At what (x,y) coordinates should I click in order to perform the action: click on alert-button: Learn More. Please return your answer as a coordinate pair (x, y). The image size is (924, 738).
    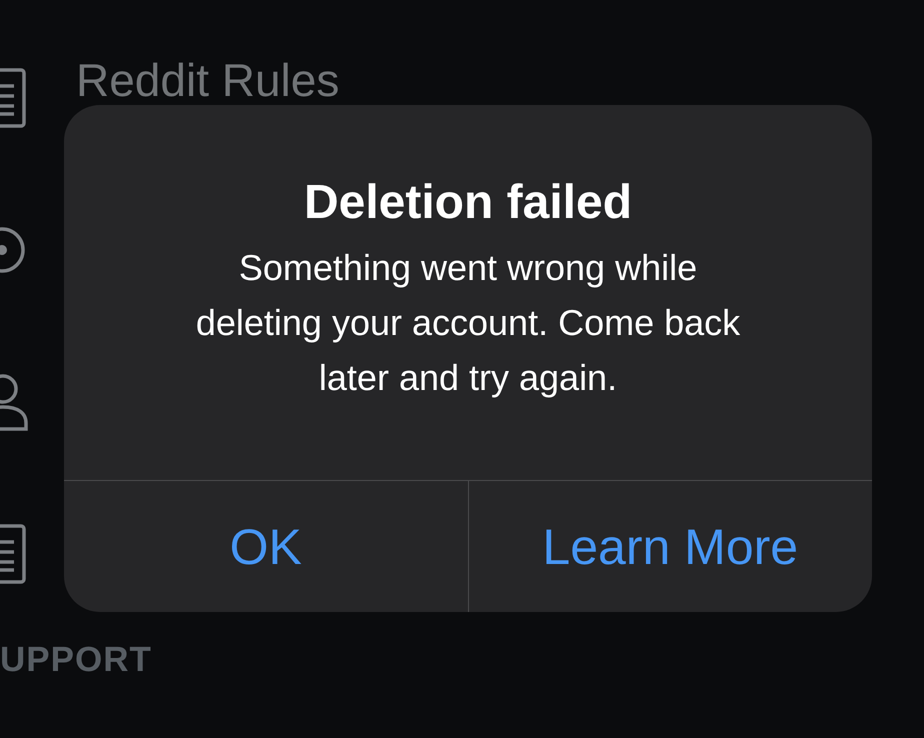
    Looking at the image, I should click on (670, 546).